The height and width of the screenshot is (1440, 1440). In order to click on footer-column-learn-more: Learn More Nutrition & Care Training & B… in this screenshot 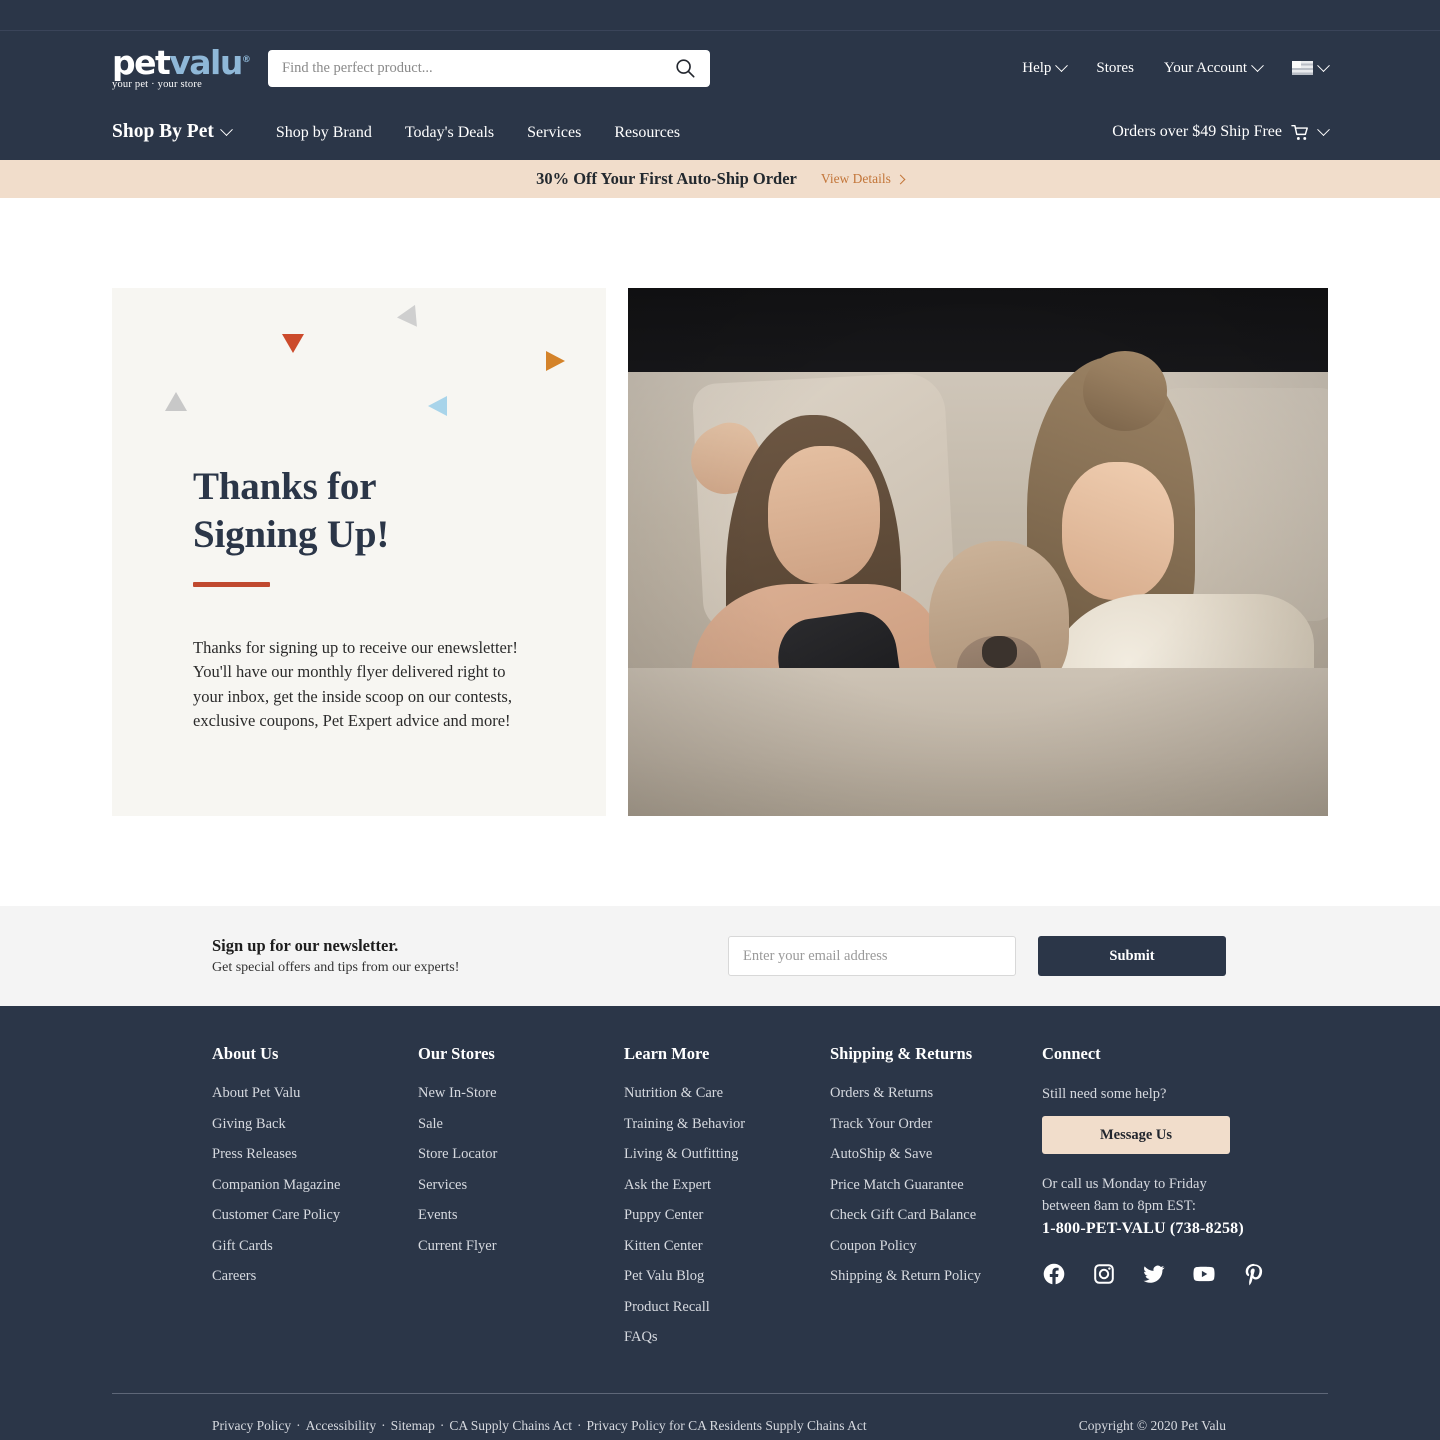, I will do `click(727, 1202)`.